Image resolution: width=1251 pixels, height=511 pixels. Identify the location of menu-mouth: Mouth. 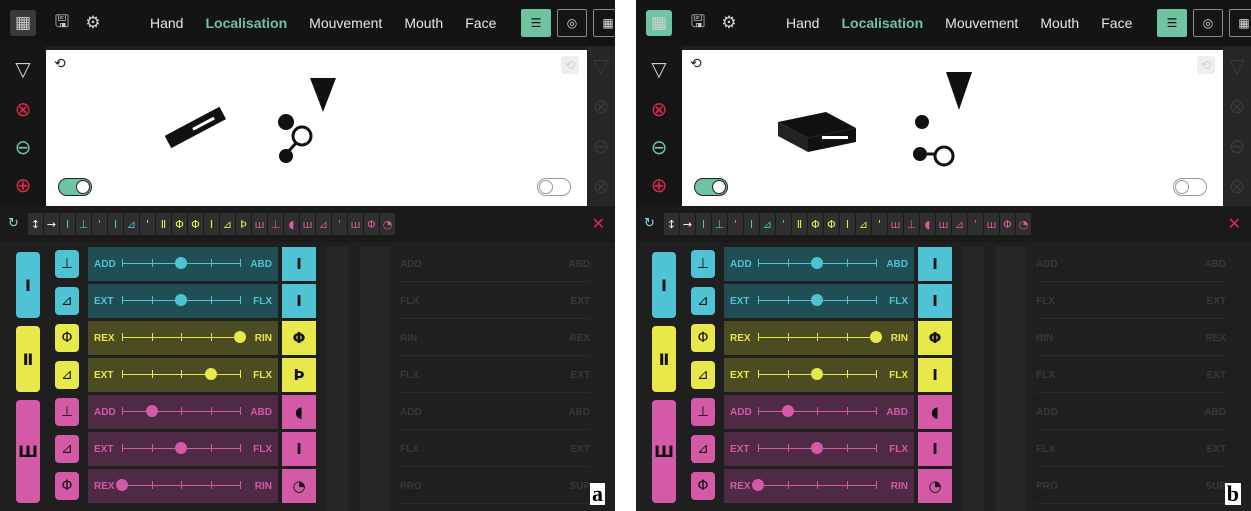
(1059, 23).